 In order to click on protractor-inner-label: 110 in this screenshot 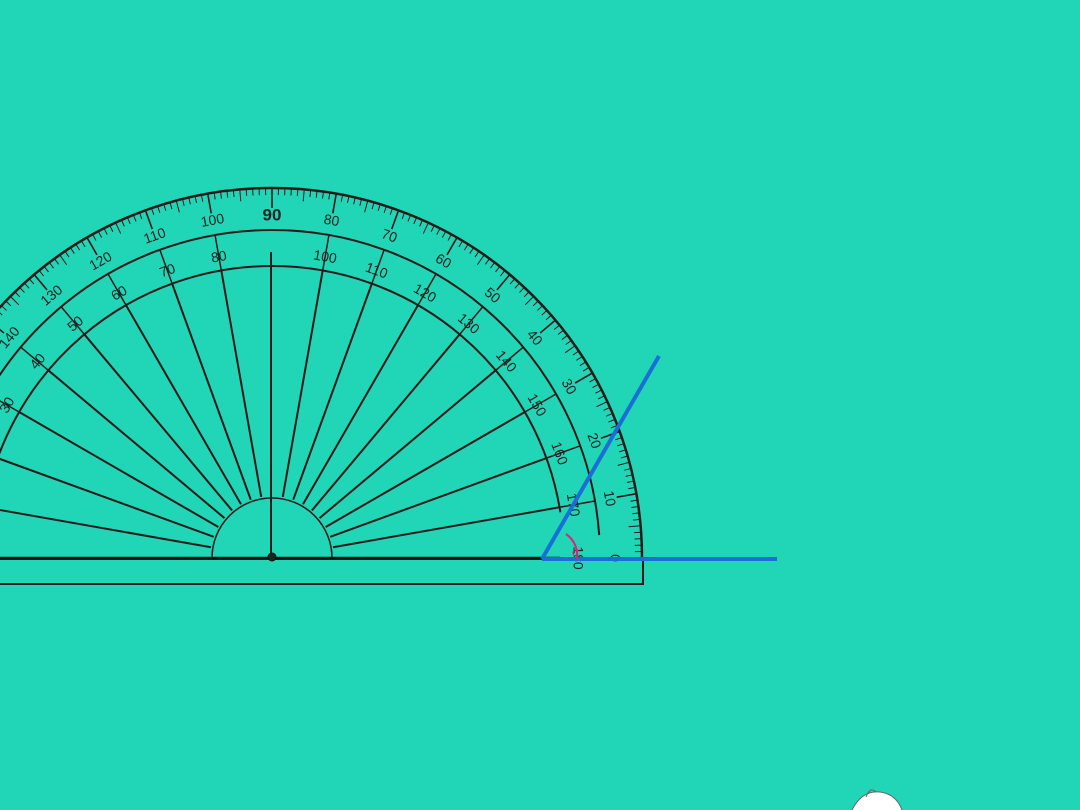, I will do `click(377, 270)`.